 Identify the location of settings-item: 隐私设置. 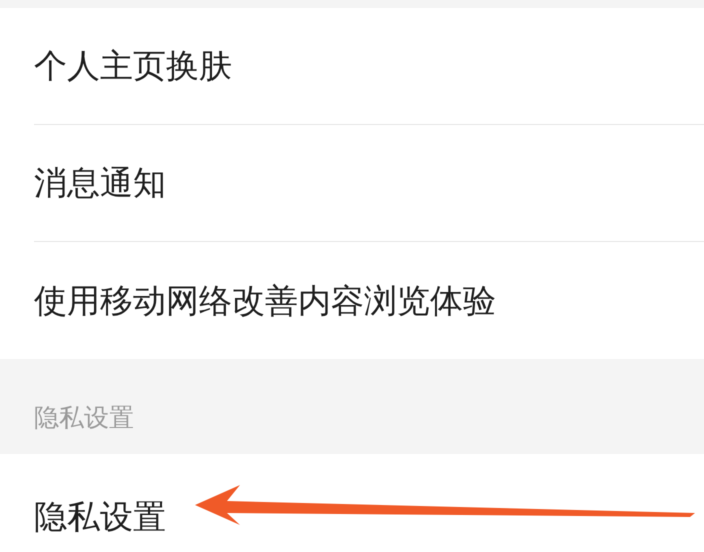
(100, 517).